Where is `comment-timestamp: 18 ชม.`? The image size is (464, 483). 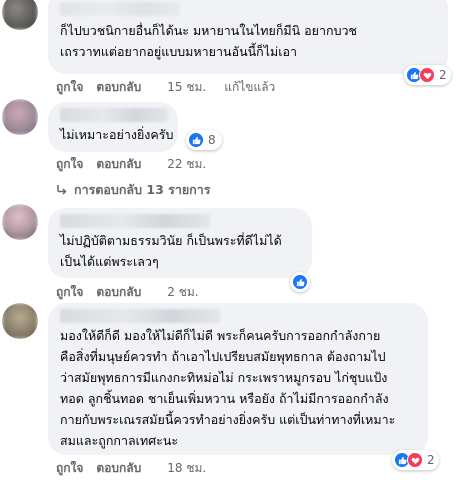
comment-timestamp: 18 ชม. is located at coordinates (186, 468).